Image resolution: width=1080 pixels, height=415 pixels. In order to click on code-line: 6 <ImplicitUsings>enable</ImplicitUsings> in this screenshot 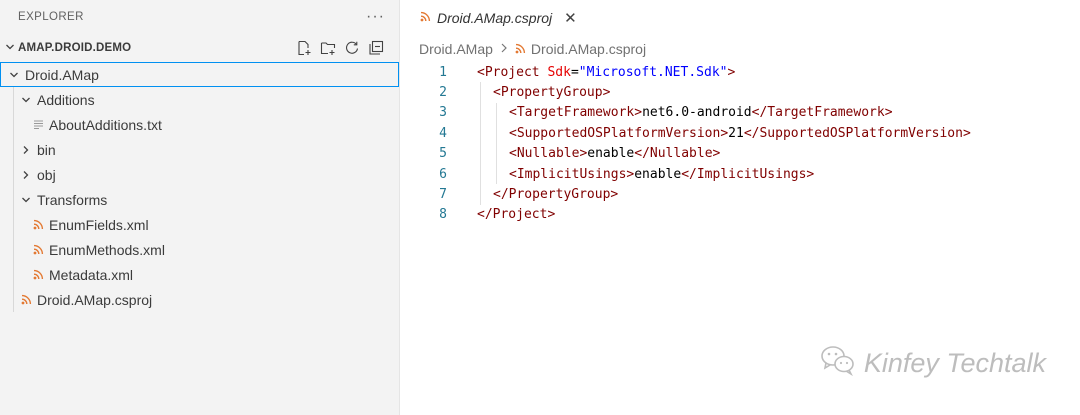, I will do `click(740, 174)`.